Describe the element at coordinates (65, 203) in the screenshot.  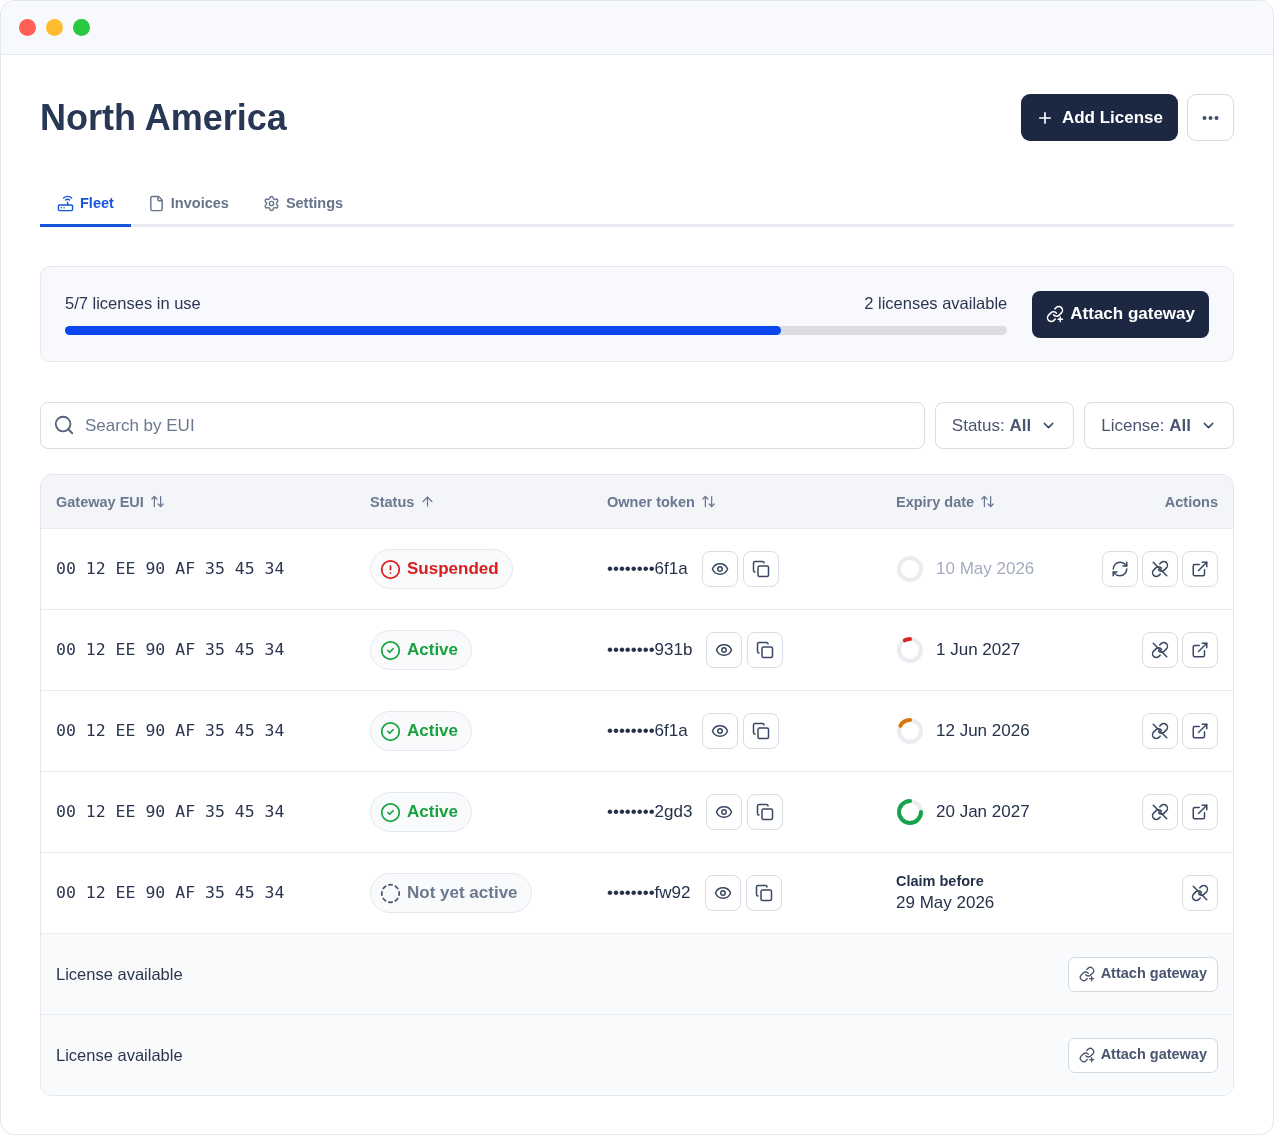
I see `router-icon` at that location.